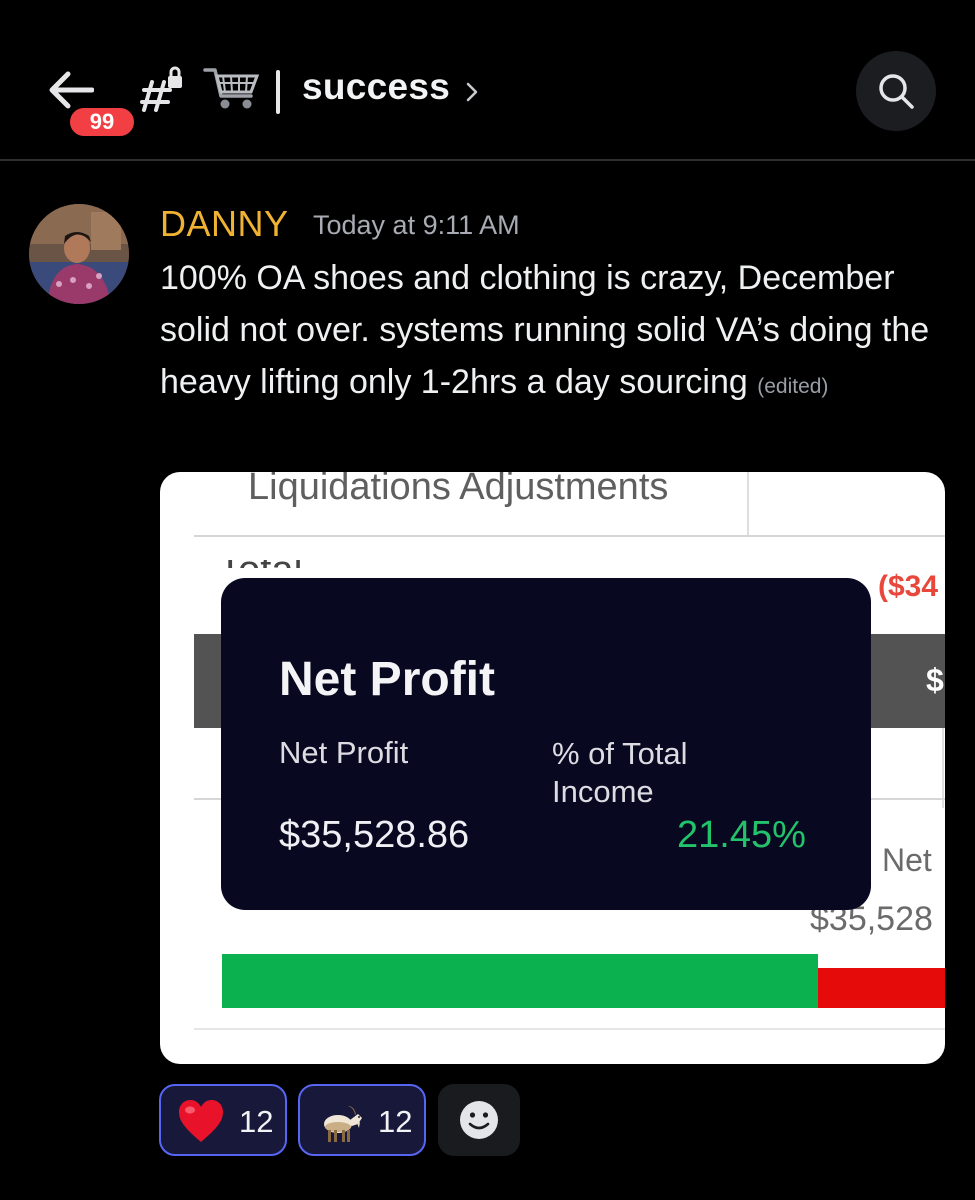 Image resolution: width=975 pixels, height=1200 pixels. I want to click on author-name: DANNY, so click(224, 224).